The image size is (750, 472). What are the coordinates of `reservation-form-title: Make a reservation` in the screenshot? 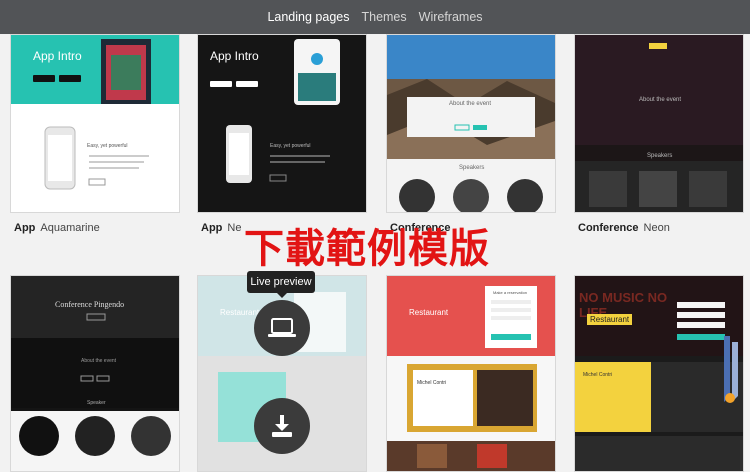 It's located at (510, 292).